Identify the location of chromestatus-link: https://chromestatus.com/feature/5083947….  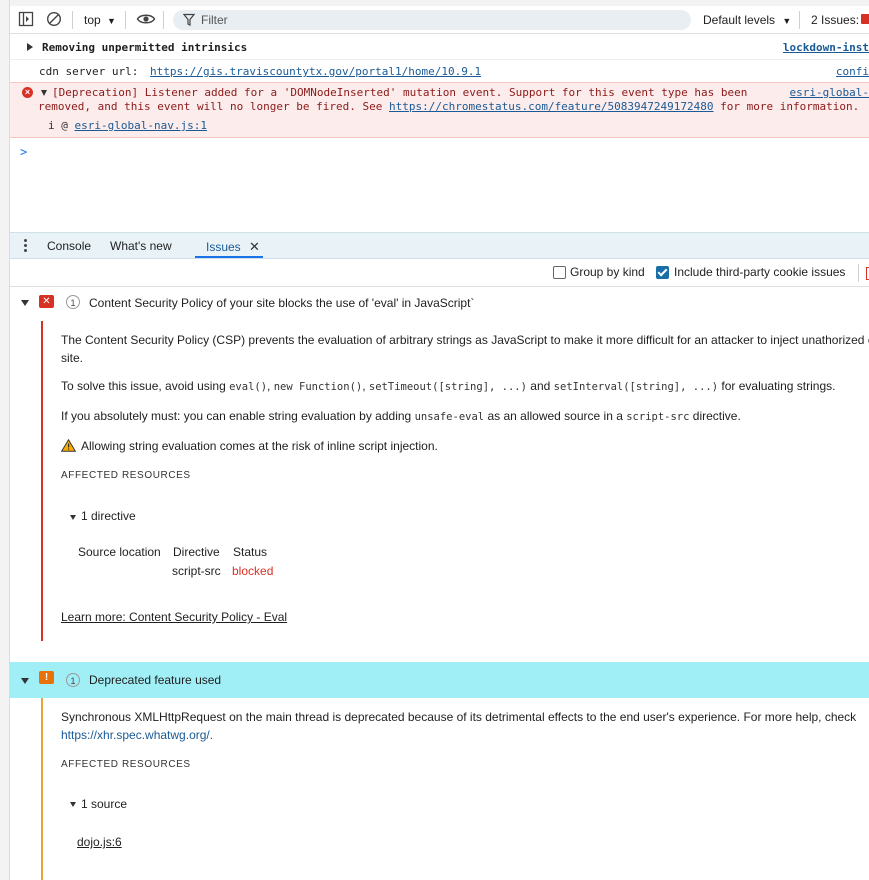
(551, 106).